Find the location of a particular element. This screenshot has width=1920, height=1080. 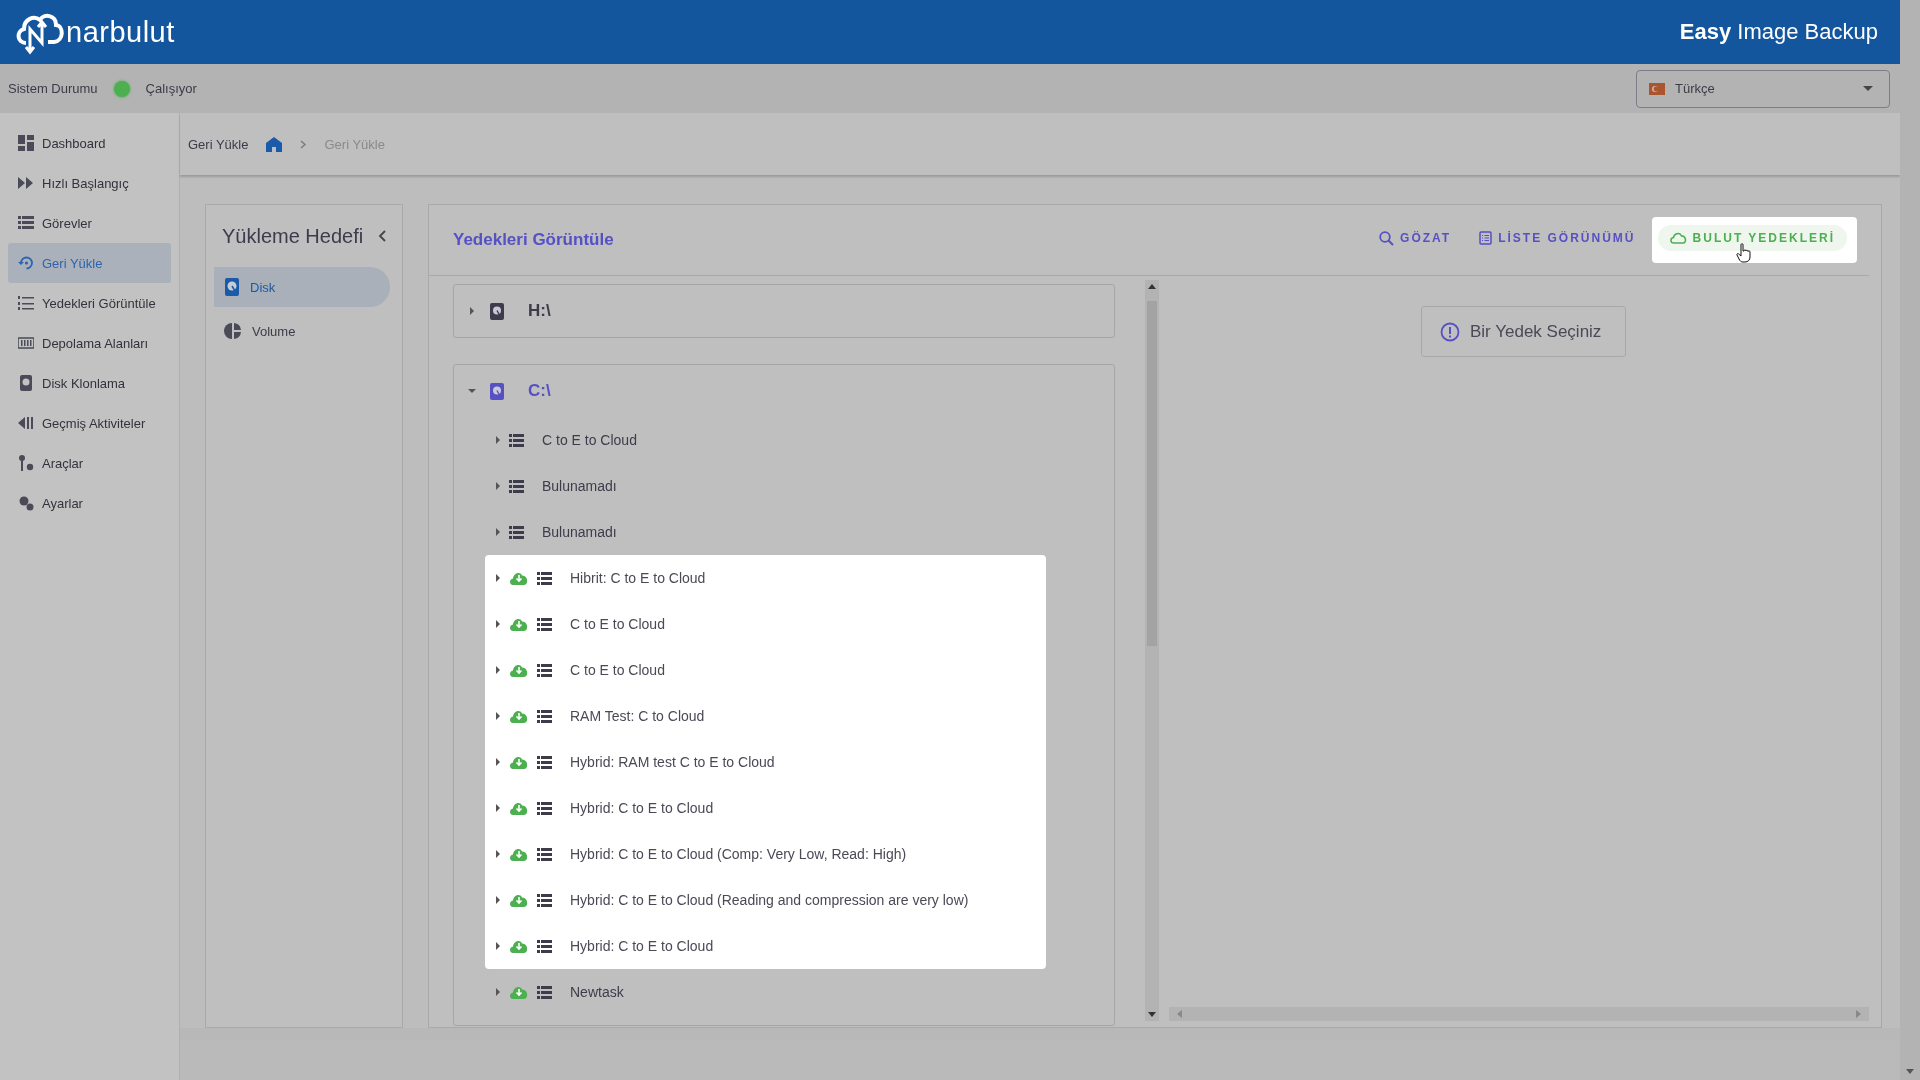

sidebar-item: Görevler is located at coordinates (89, 223).